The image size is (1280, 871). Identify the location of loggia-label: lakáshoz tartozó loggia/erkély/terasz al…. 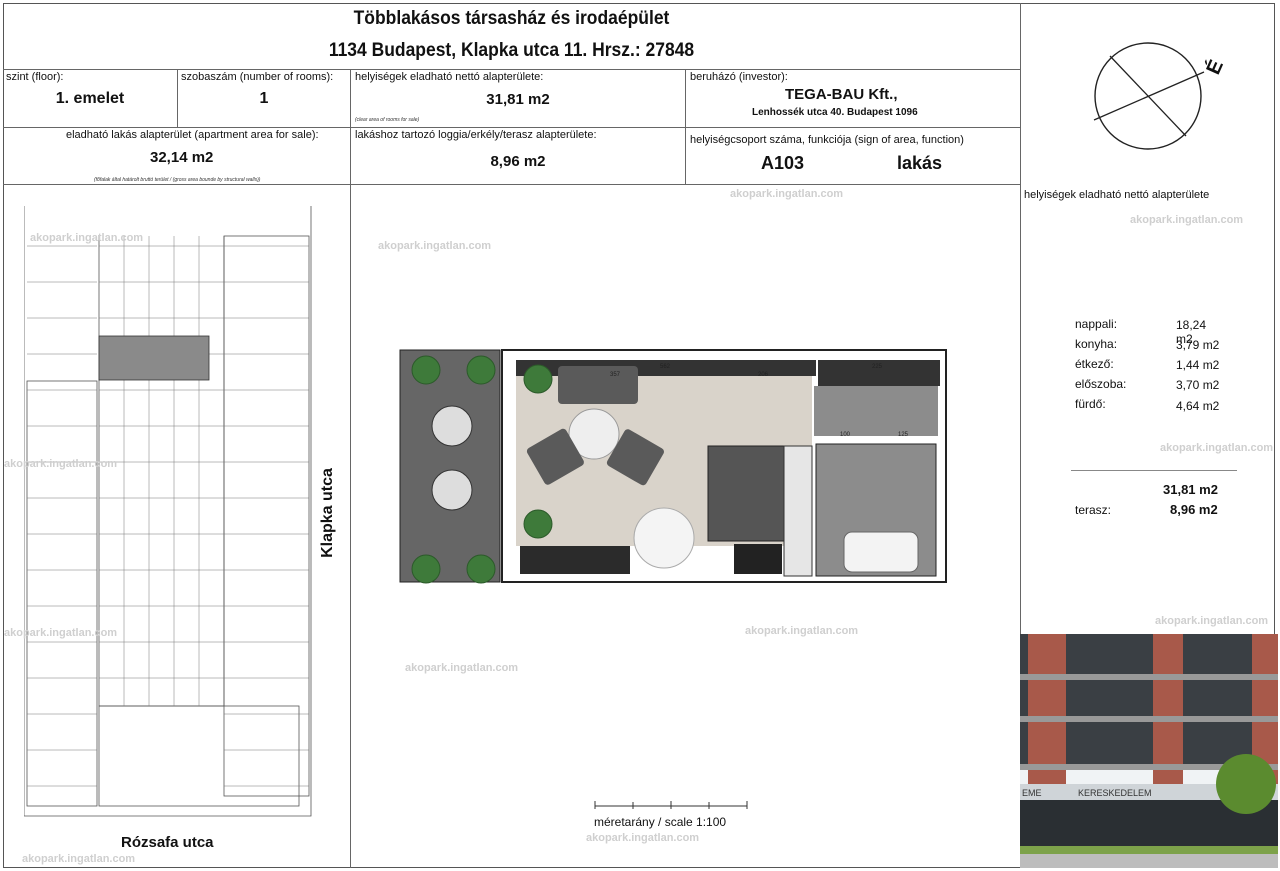
(476, 135).